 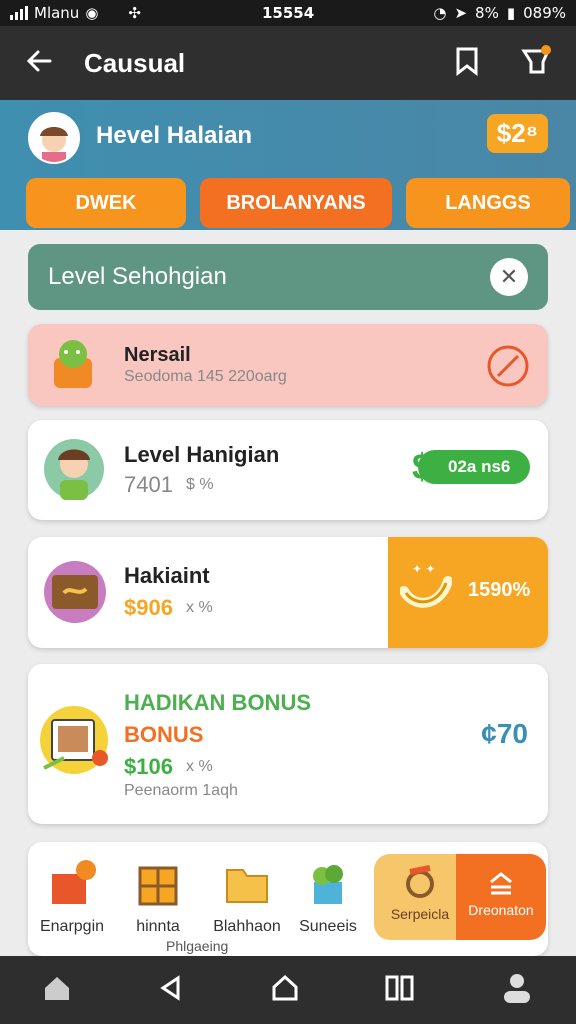 I want to click on card-value: 7401, so click(x=148, y=484).